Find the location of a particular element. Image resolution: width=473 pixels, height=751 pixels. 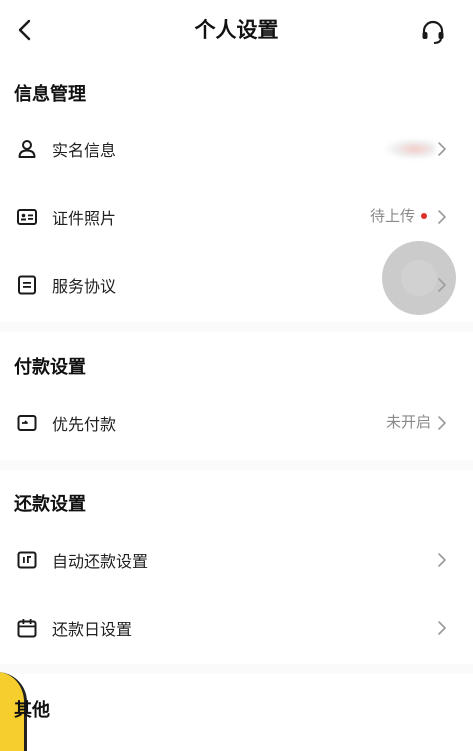

row-real-name-info: 实名信息 is located at coordinates (236, 149).